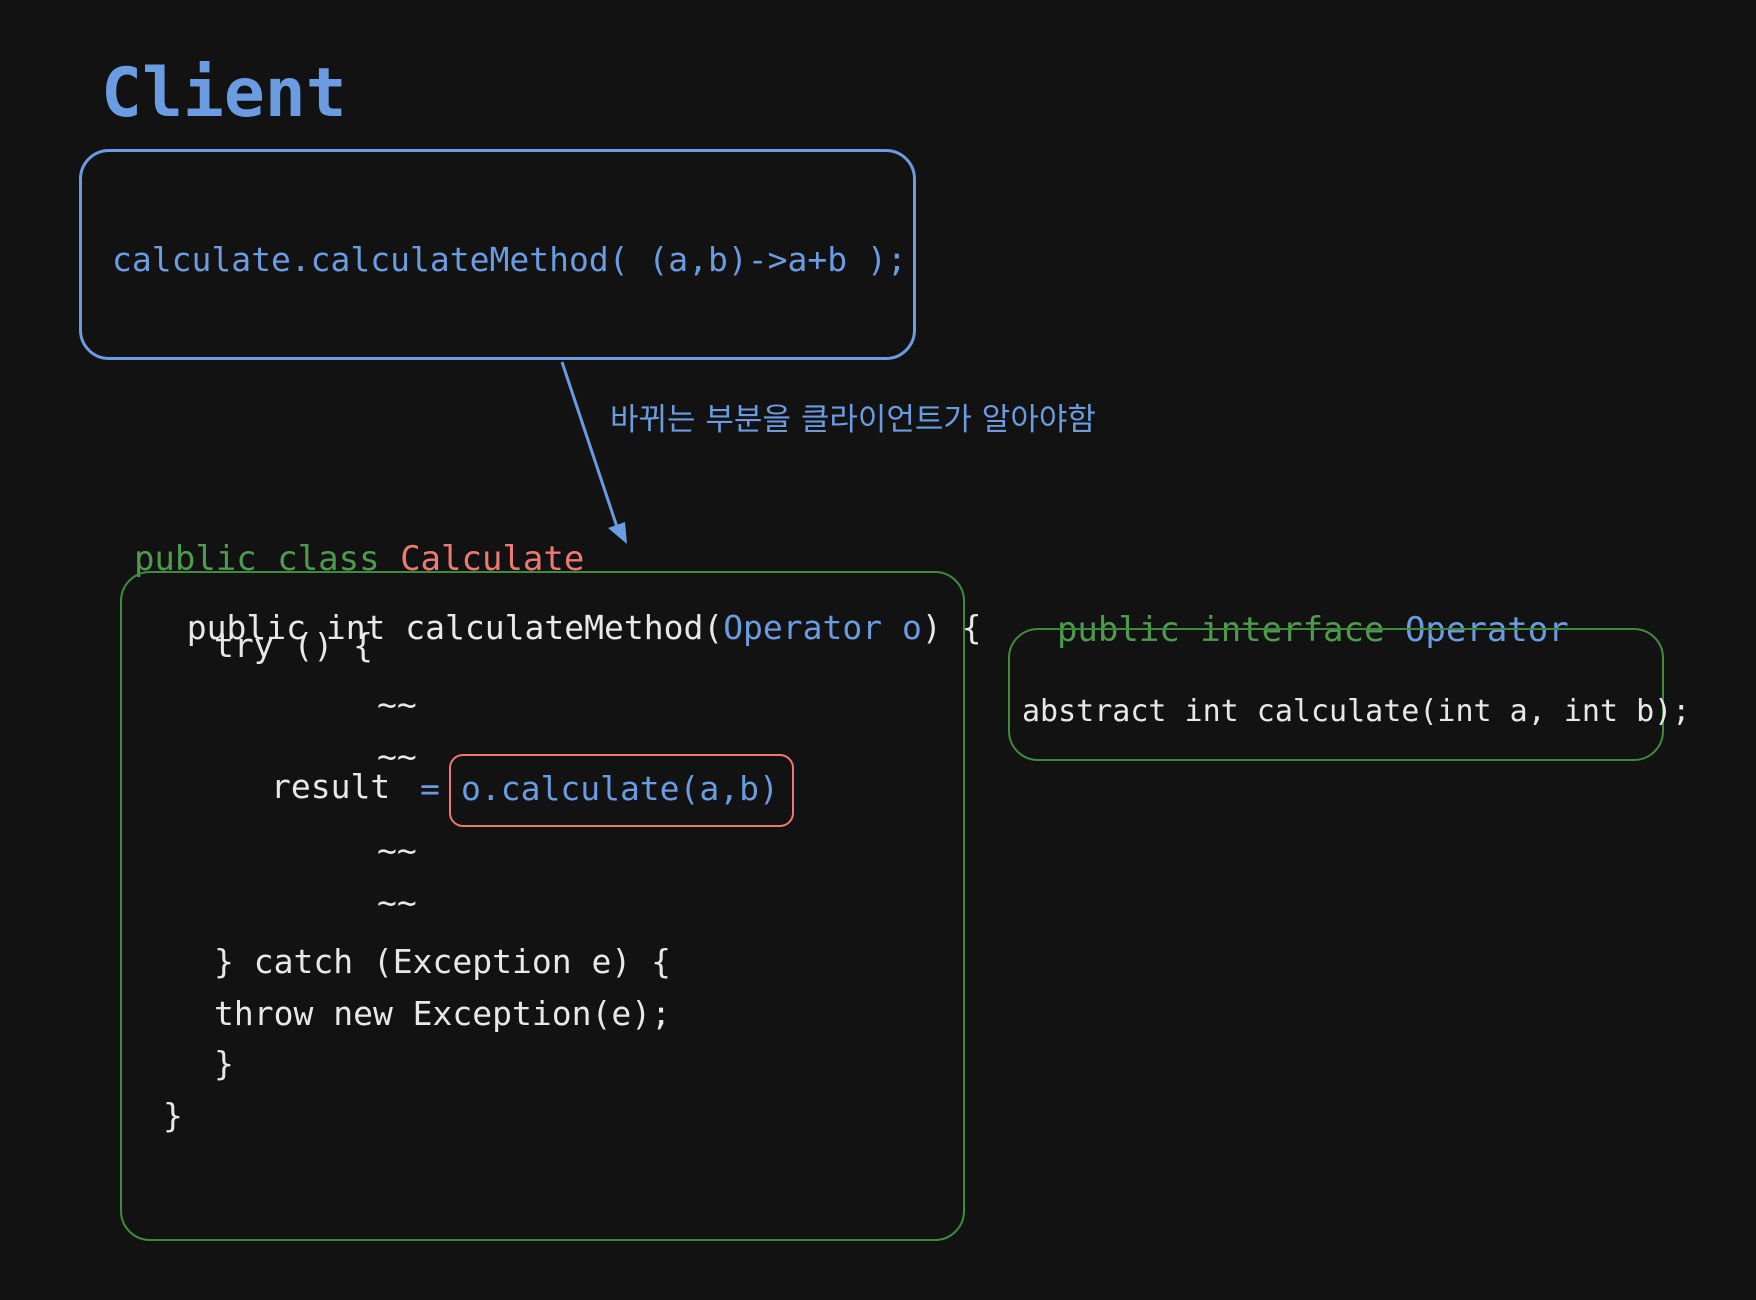 Image resolution: width=1756 pixels, height=1300 pixels. I want to click on close-brace-inner: }, so click(224, 1063).